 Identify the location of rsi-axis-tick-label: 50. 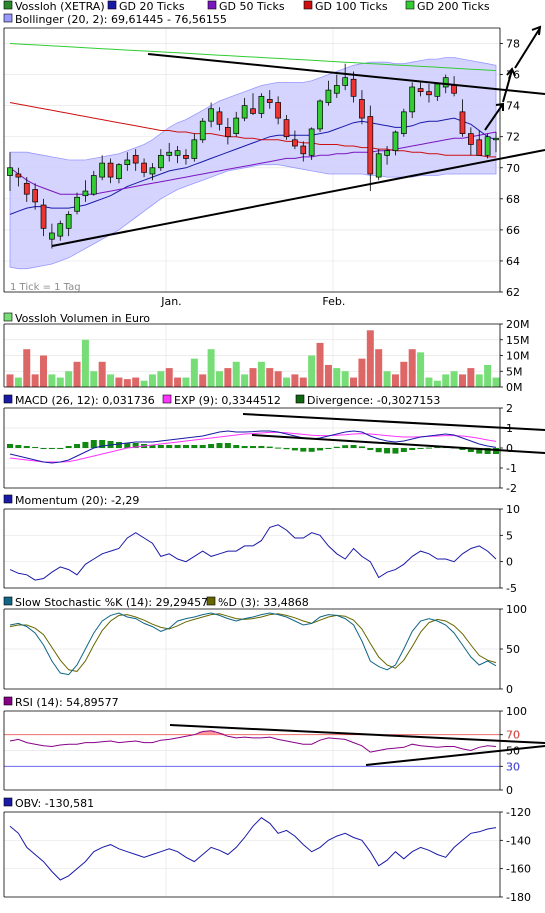
(513, 751).